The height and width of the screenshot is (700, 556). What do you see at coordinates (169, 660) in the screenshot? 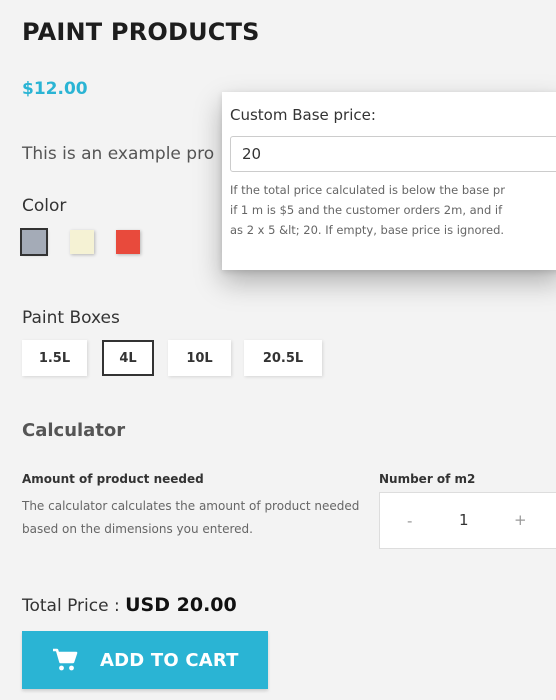
I see `add-to-cart-label: ADD TO CART` at bounding box center [169, 660].